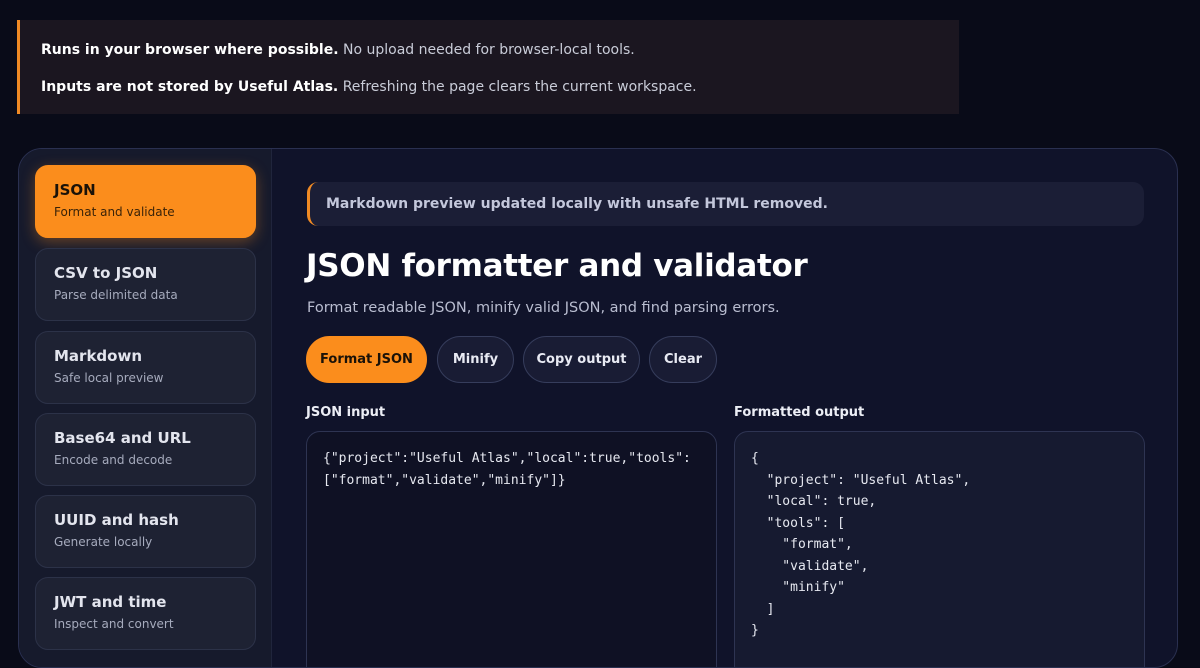  Describe the element at coordinates (75, 190) in the screenshot. I see `sidebar-item-title: JSON` at that location.